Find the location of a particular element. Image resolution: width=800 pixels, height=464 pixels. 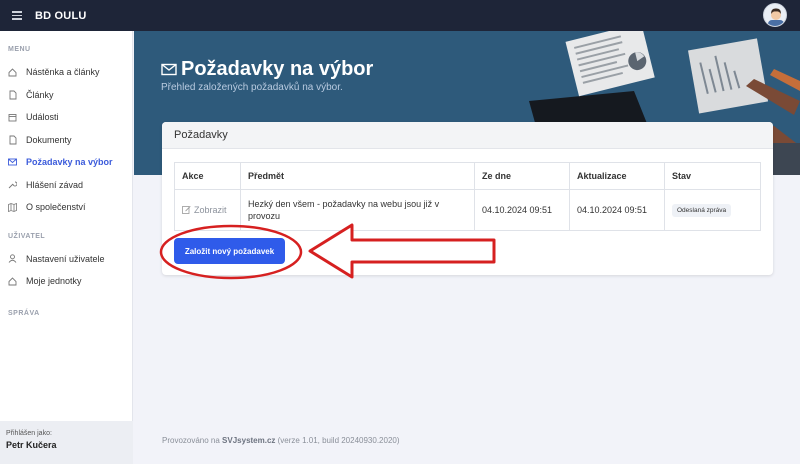

updated-cell: 04.10.2024 09:51 is located at coordinates (617, 210).